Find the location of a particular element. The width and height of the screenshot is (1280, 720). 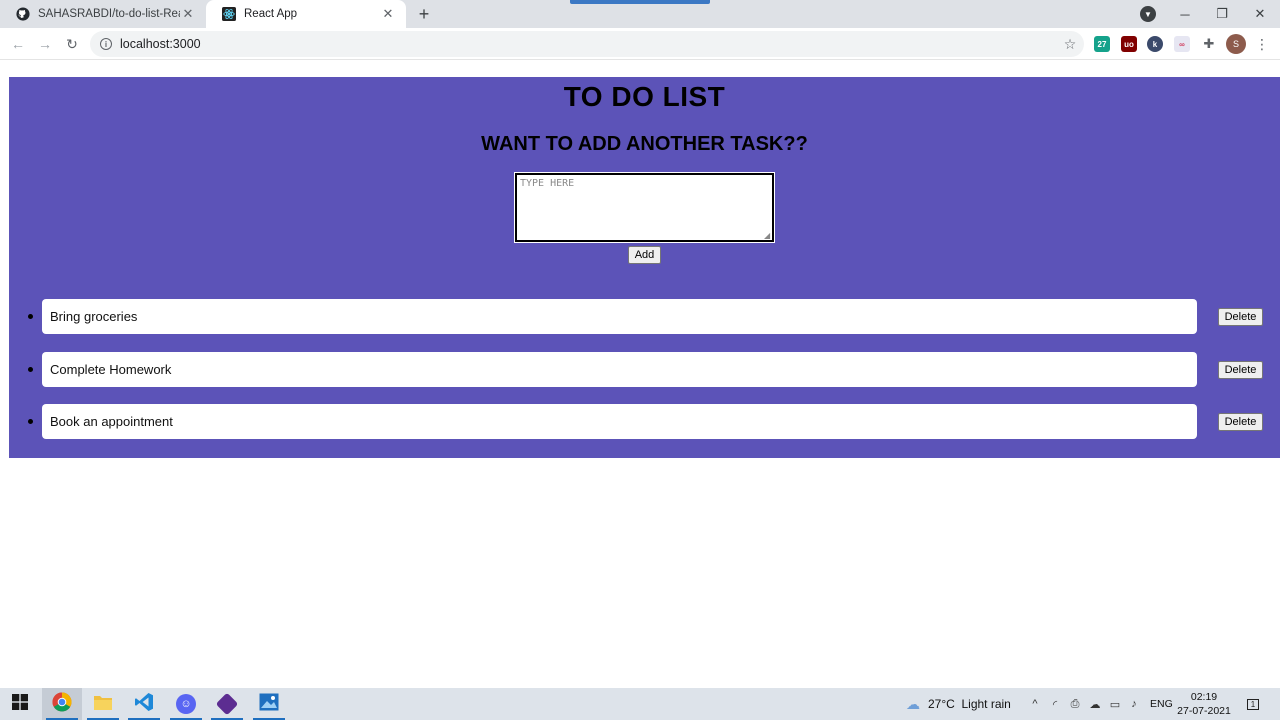

page-title: TO DO LIST is located at coordinates (644, 96).